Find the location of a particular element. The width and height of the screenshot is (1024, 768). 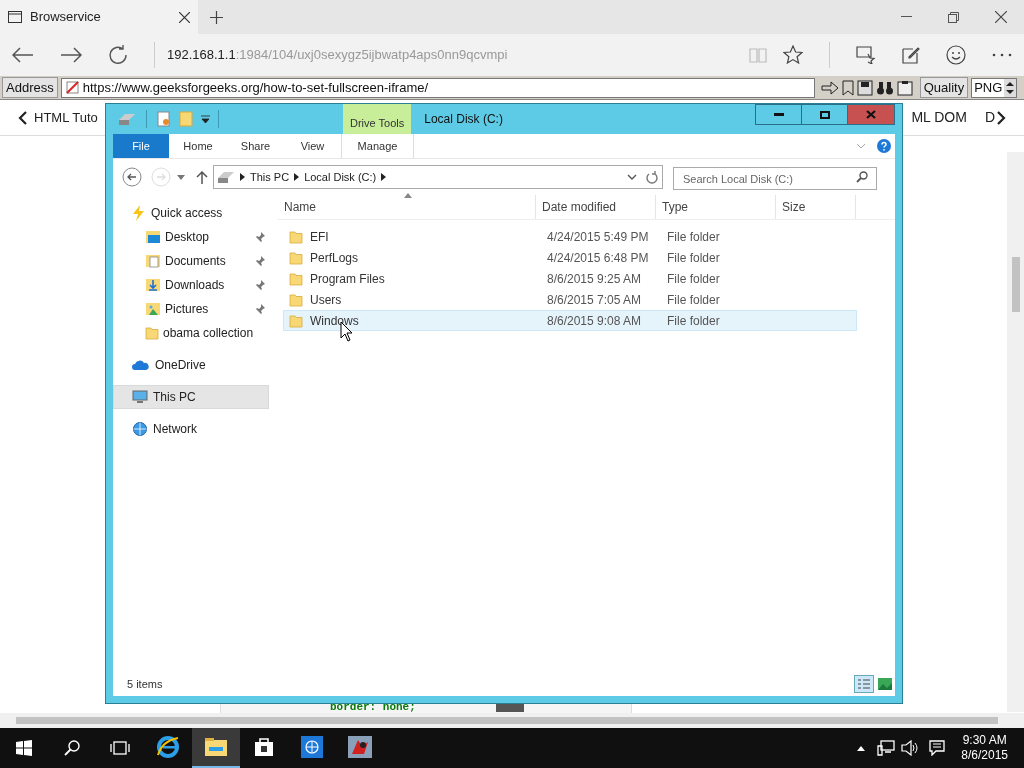

nav-link: ML DOM is located at coordinates (939, 117).